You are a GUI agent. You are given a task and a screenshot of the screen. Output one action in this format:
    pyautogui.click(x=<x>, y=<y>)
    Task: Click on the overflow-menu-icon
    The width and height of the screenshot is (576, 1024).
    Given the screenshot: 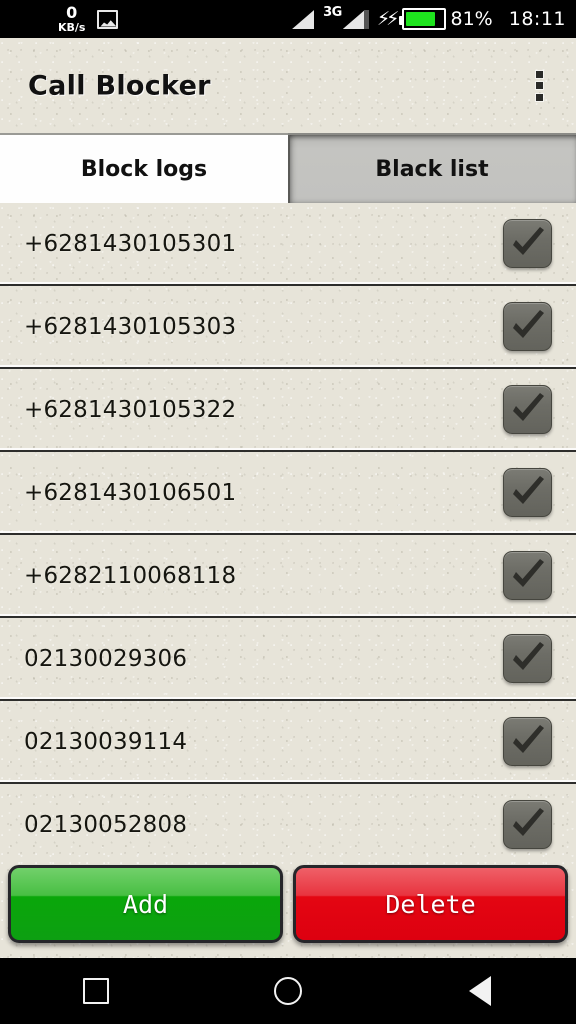 What is the action you would take?
    pyautogui.click(x=539, y=86)
    